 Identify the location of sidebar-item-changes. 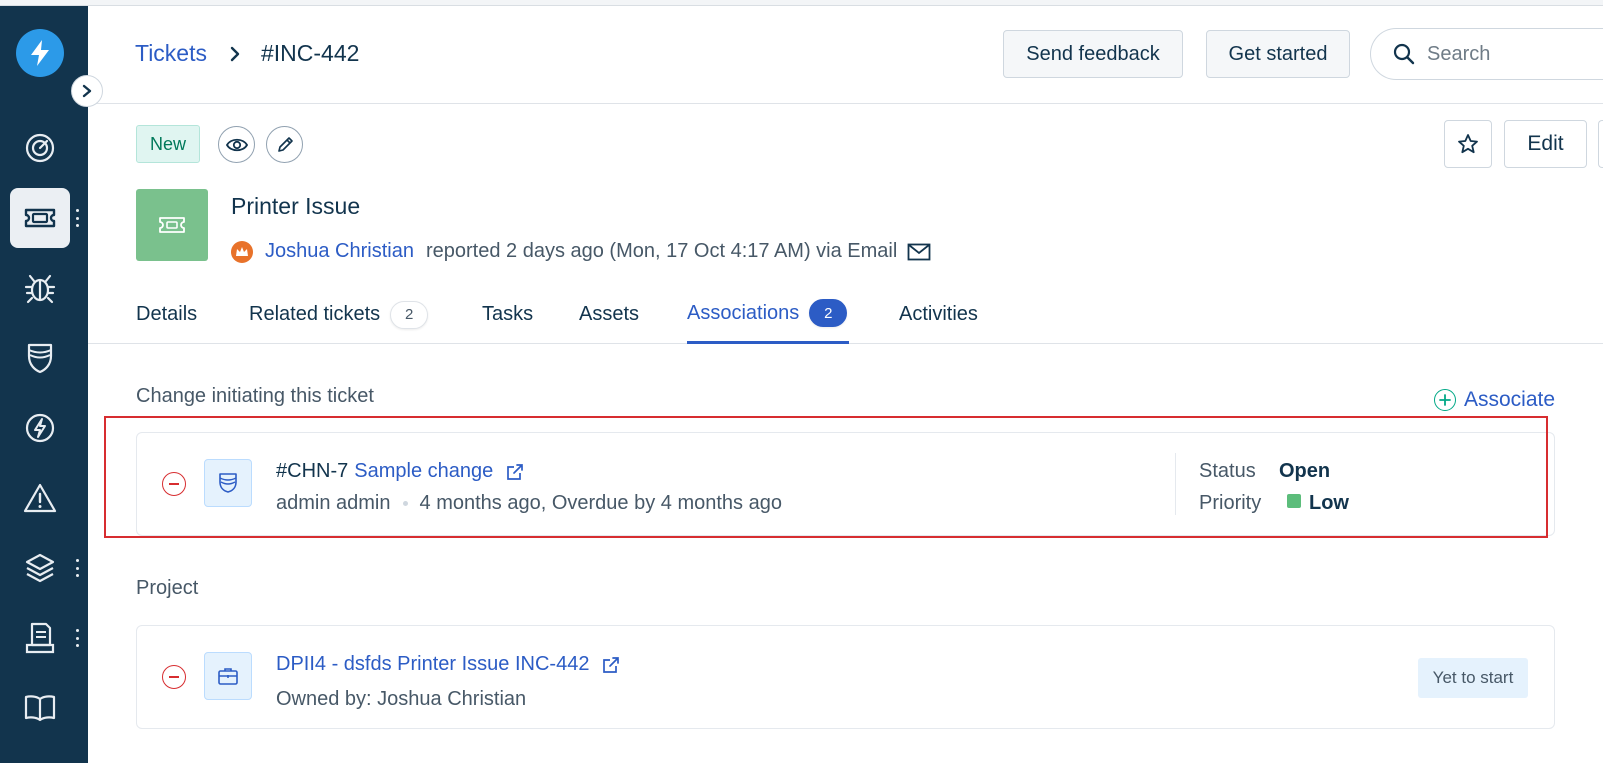
(40, 358).